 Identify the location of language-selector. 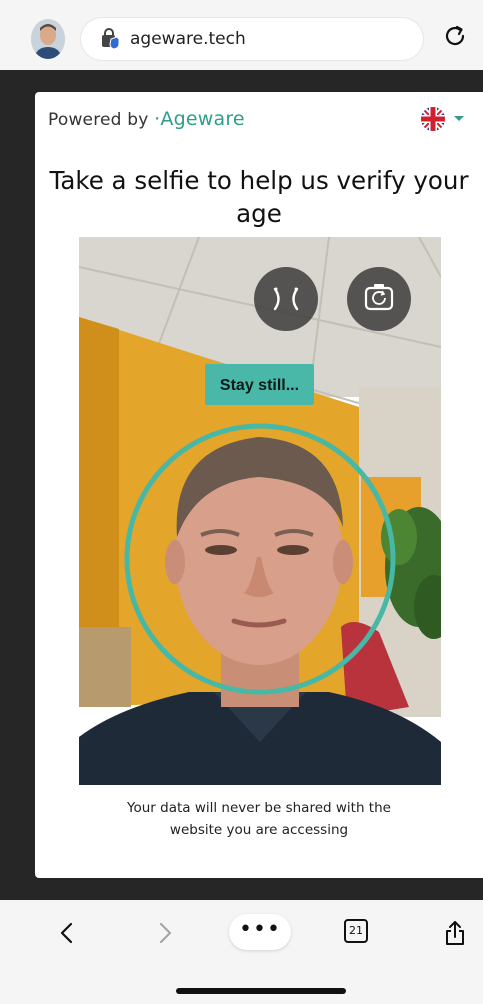
(443, 119).